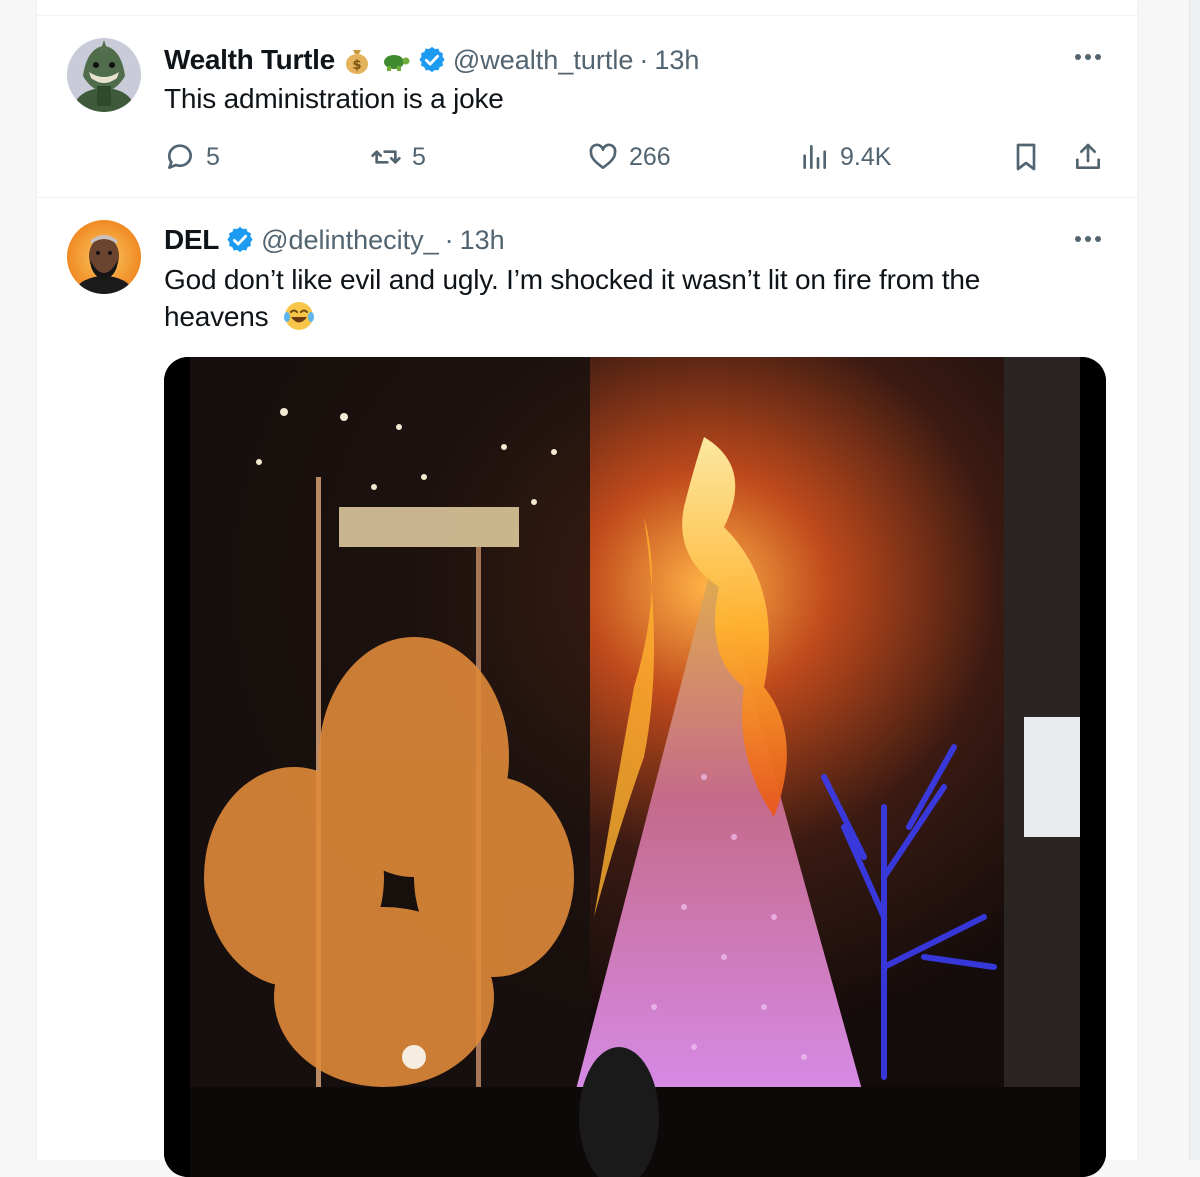  What do you see at coordinates (419, 156) in the screenshot?
I see `repost-count: 5` at bounding box center [419, 156].